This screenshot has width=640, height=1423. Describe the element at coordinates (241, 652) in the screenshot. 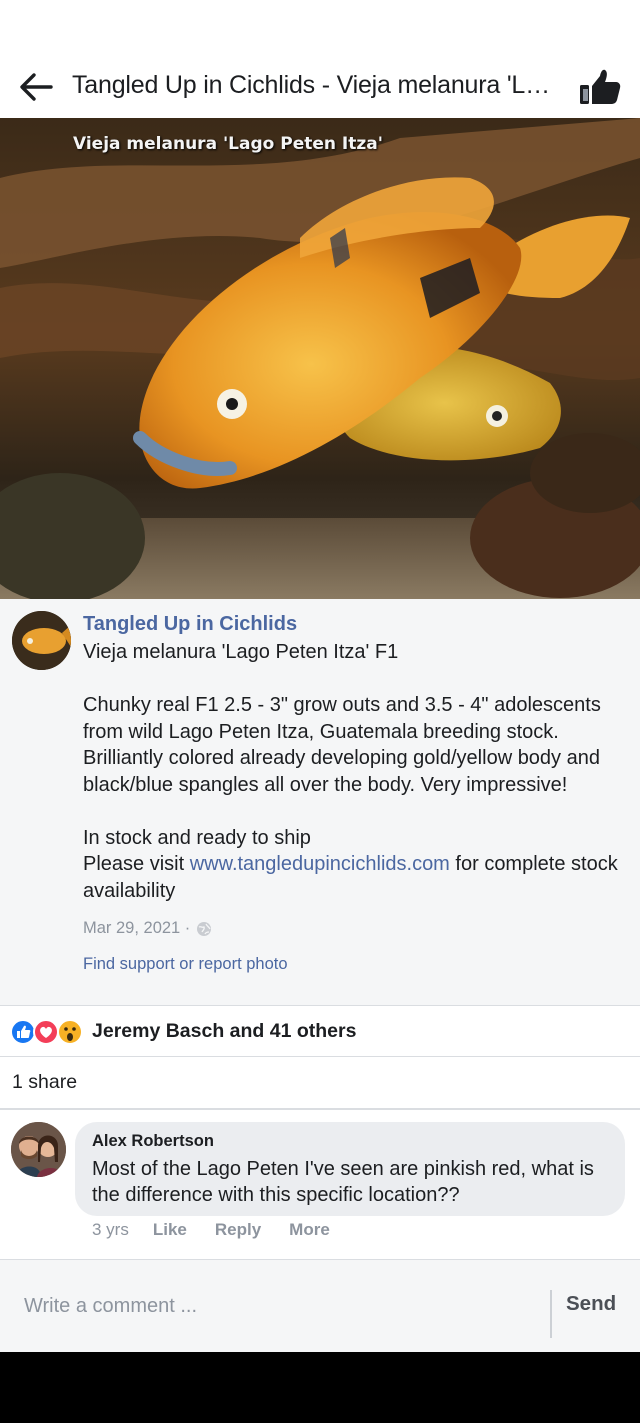

I see `post-caption-line: Vieja melanura 'Lago Peten Itza' F1` at that location.